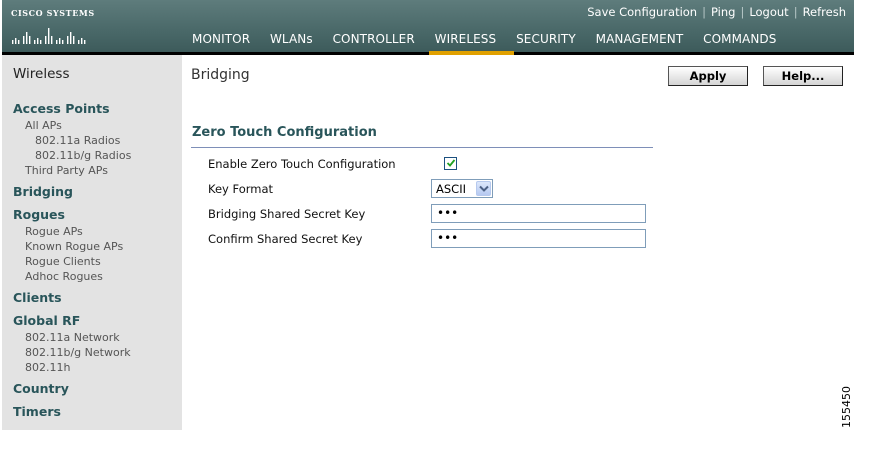 This screenshot has height=455, width=870. What do you see at coordinates (72, 337) in the screenshot?
I see `sidebar-item-80211a-network: 802.11a Network` at bounding box center [72, 337].